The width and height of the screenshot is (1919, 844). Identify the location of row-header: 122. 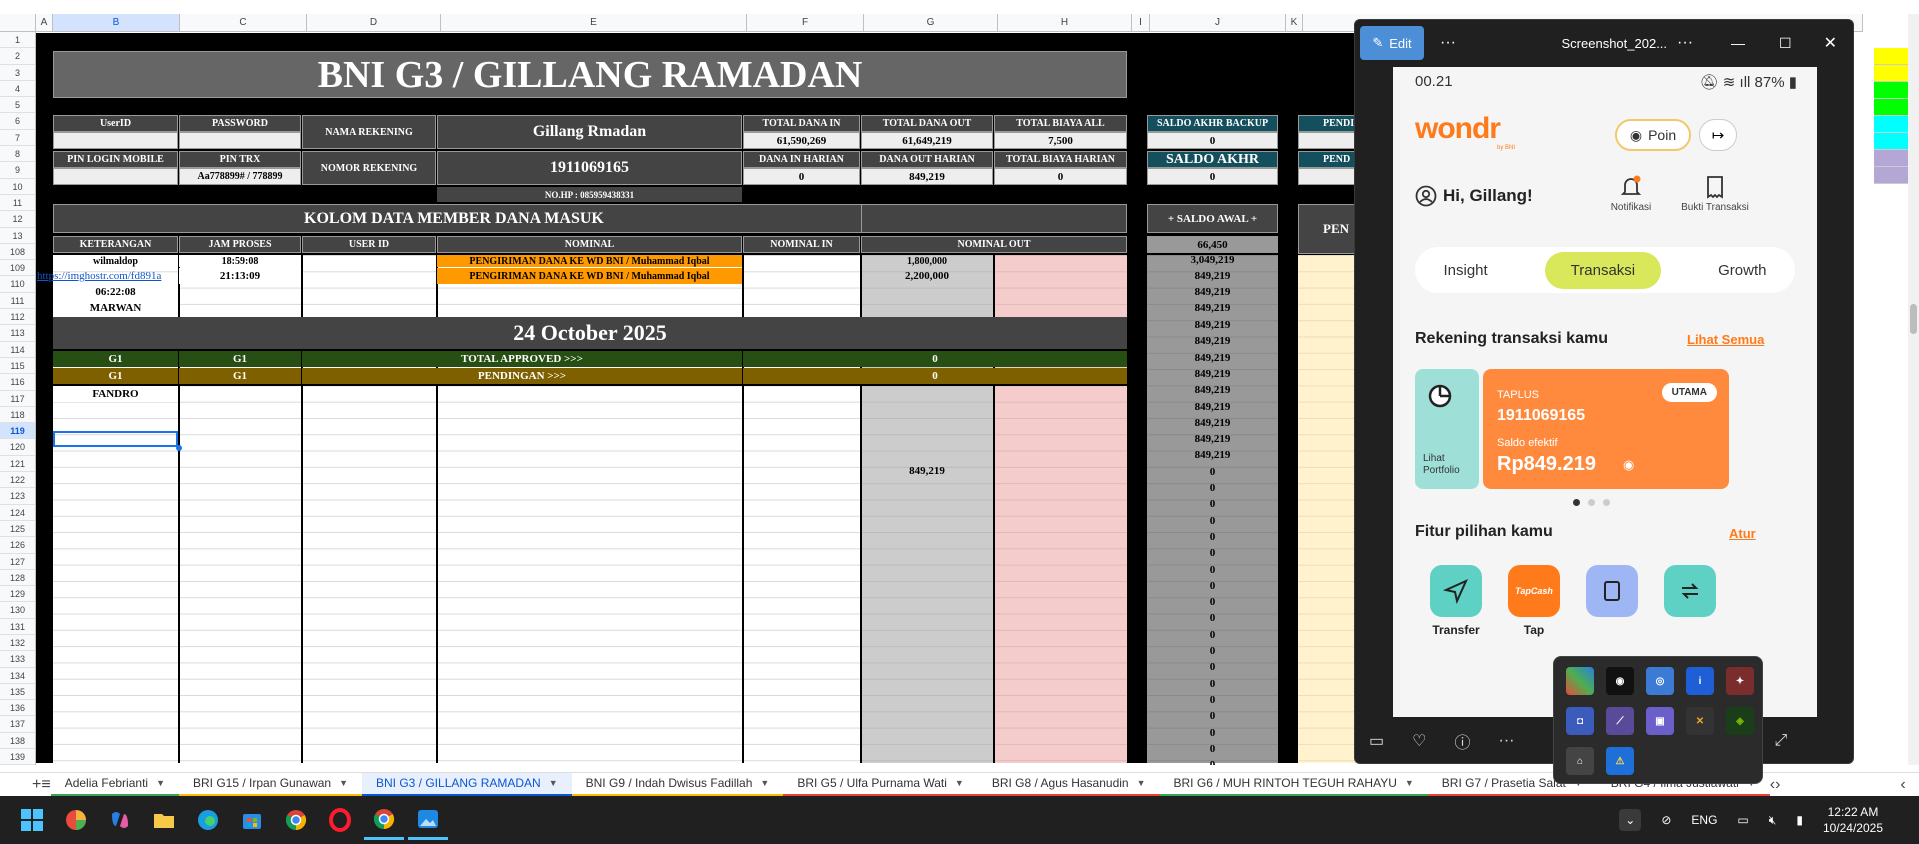
(17, 480).